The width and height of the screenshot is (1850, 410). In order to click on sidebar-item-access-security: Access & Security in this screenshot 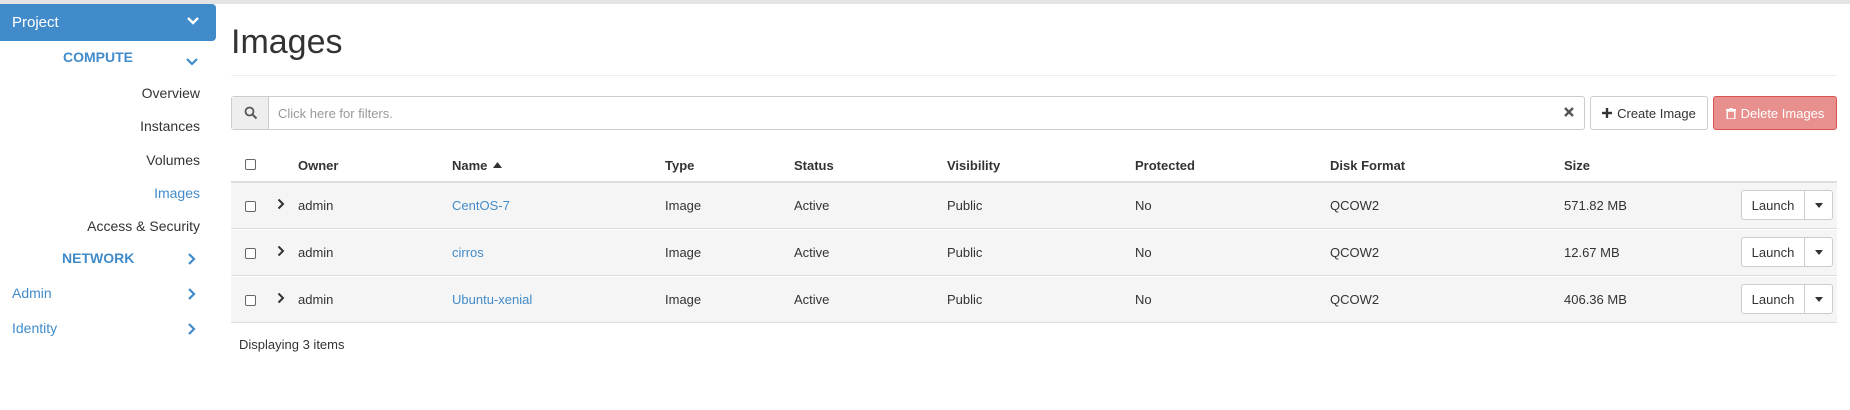, I will do `click(143, 226)`.